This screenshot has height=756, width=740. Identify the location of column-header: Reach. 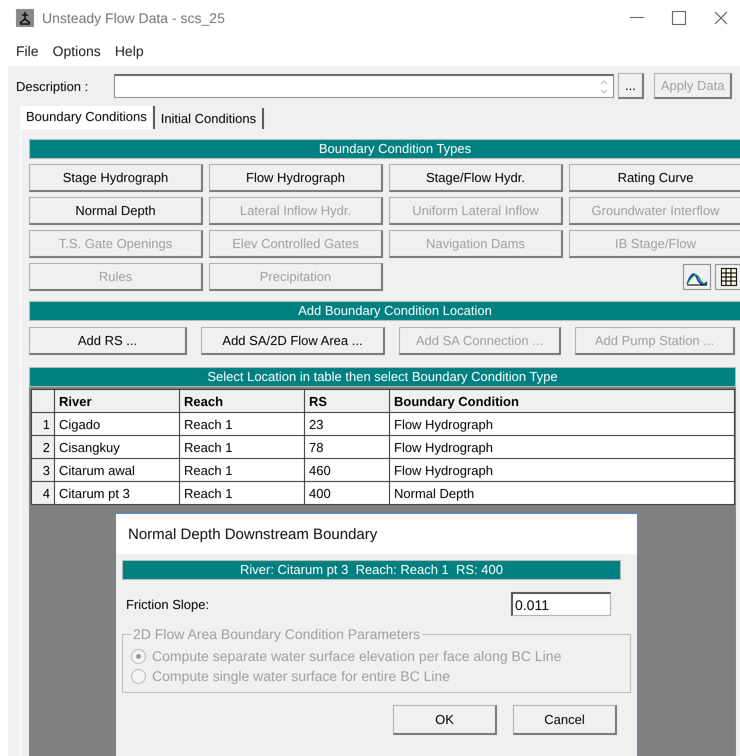
(242, 401).